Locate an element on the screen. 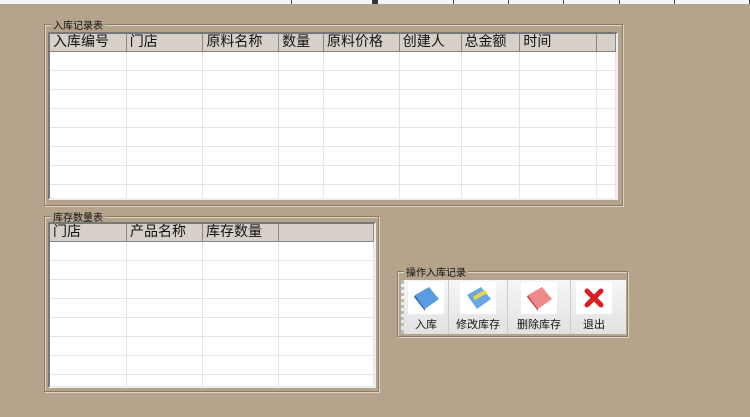 Image resolution: width=750 pixels, height=417 pixels. column-header: 总金额 is located at coordinates (491, 42).